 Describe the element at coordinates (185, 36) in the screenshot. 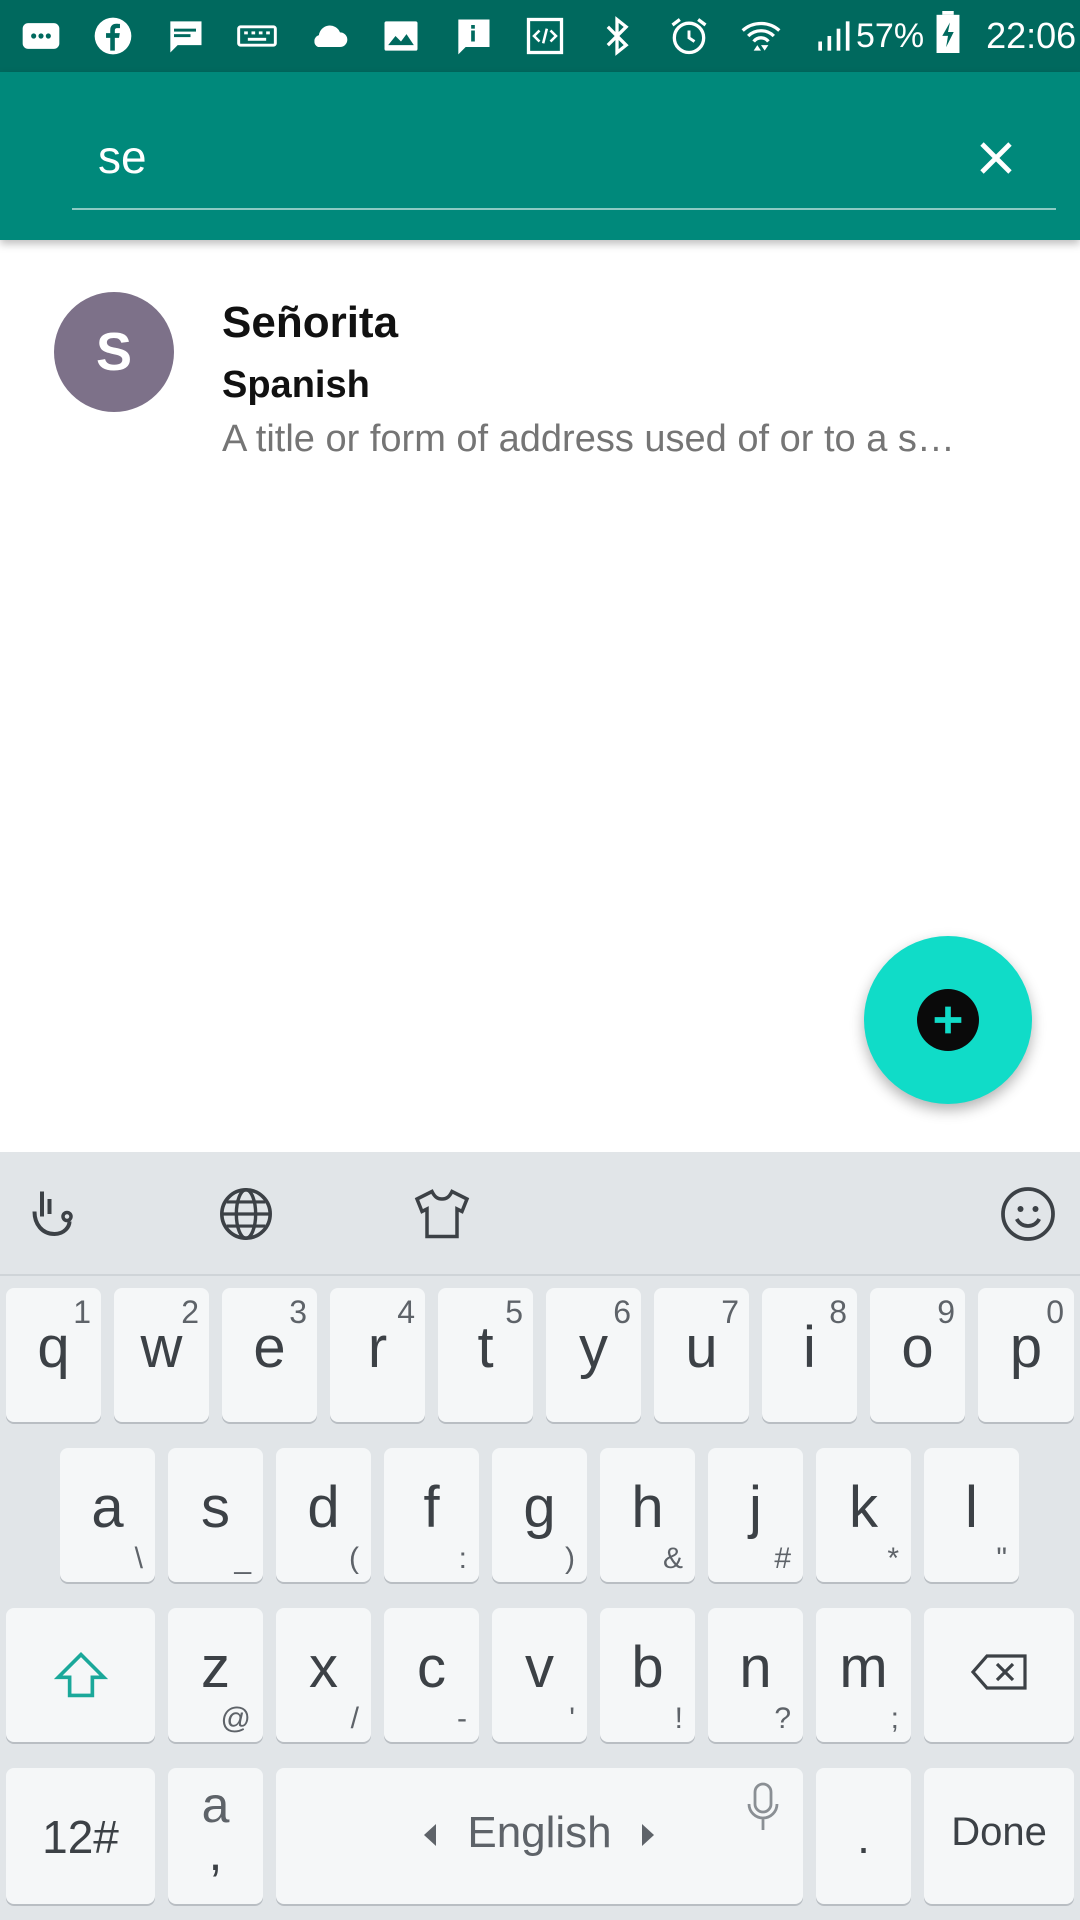

I see `chat-icon` at that location.